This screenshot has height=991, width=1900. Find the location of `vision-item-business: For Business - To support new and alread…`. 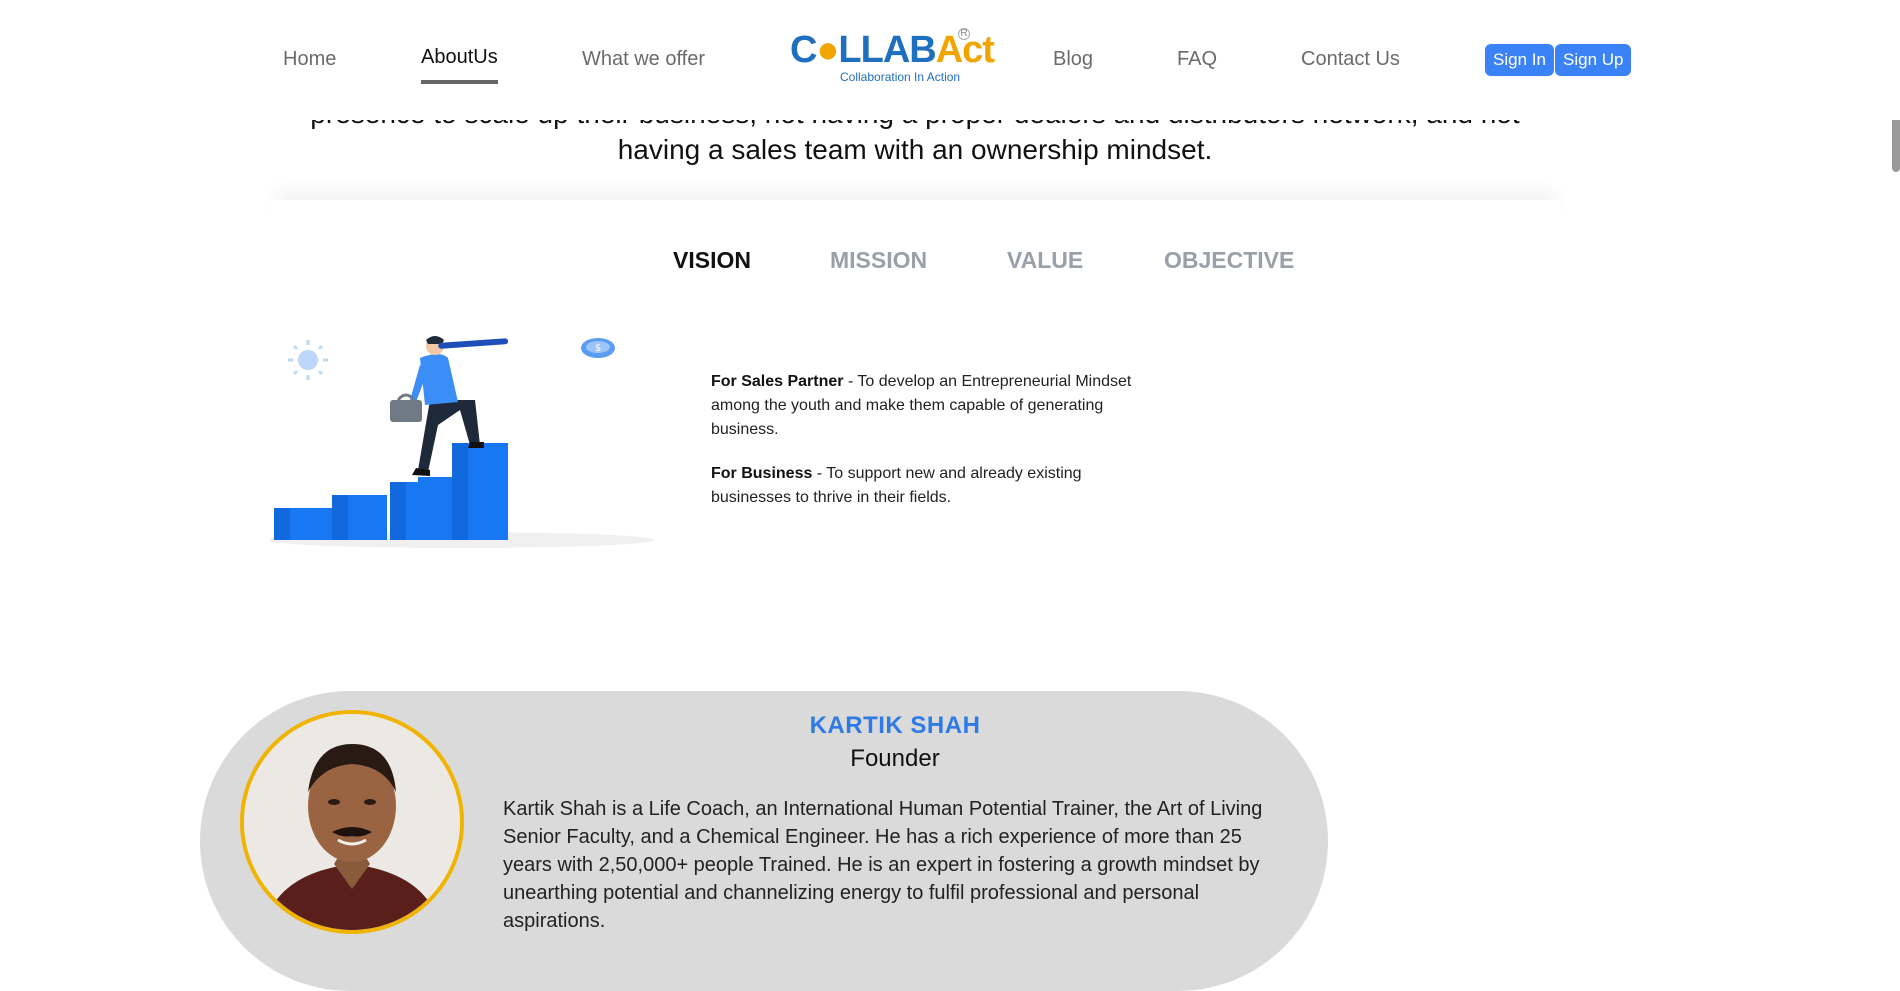

vision-item-business: For Business - To support new and alread… is located at coordinates (896, 485).